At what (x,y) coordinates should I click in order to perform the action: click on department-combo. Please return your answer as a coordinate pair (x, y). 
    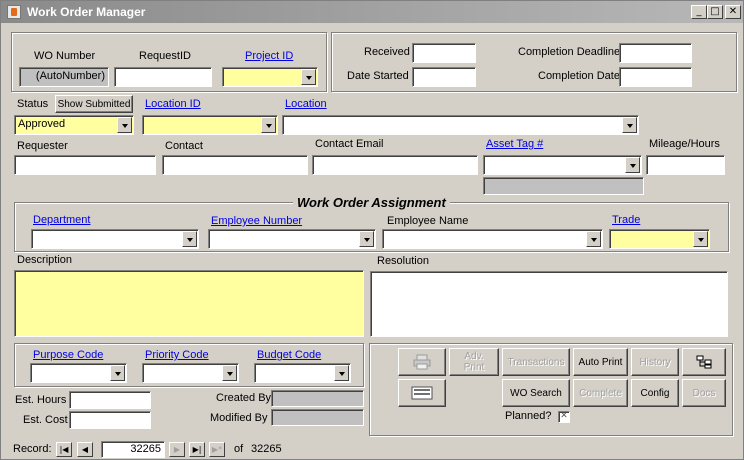
    Looking at the image, I should click on (115, 239).